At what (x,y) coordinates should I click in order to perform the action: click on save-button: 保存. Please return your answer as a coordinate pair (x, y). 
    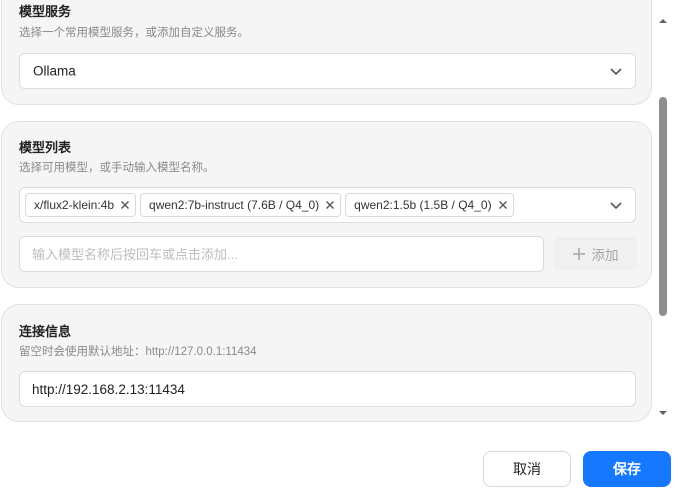
    Looking at the image, I should click on (627, 469).